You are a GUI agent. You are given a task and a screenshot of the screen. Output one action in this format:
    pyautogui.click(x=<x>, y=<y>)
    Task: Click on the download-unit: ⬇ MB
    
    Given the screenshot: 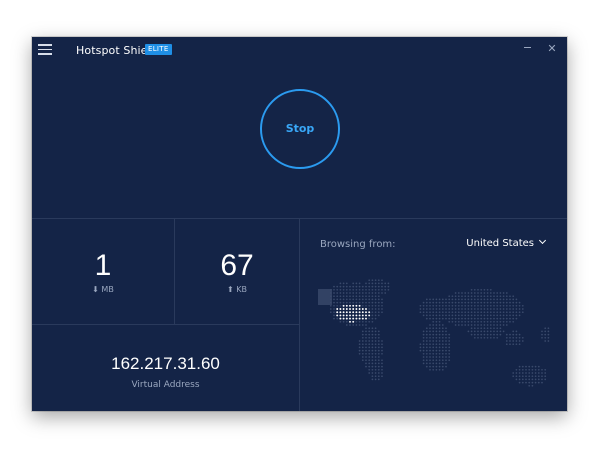 What is the action you would take?
    pyautogui.click(x=103, y=289)
    